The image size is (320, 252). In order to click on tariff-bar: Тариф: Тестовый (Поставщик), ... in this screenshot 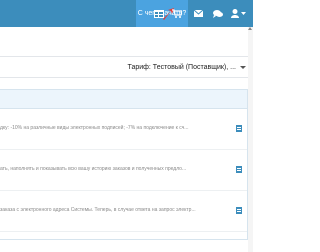, I will do `click(126, 67)`.